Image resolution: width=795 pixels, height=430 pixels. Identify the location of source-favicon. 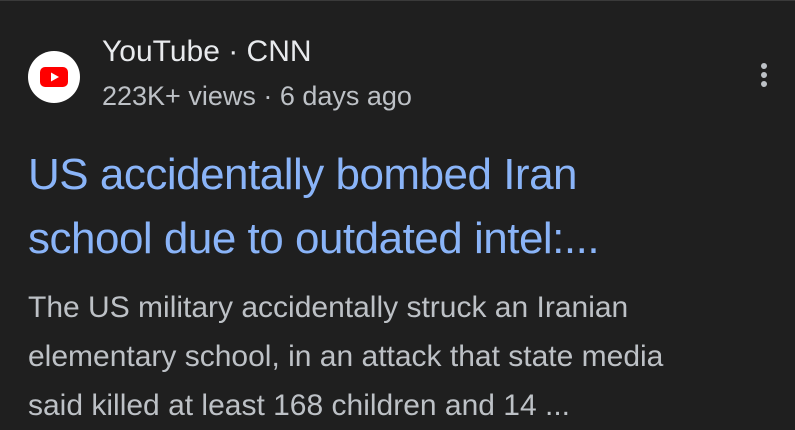
(54, 77).